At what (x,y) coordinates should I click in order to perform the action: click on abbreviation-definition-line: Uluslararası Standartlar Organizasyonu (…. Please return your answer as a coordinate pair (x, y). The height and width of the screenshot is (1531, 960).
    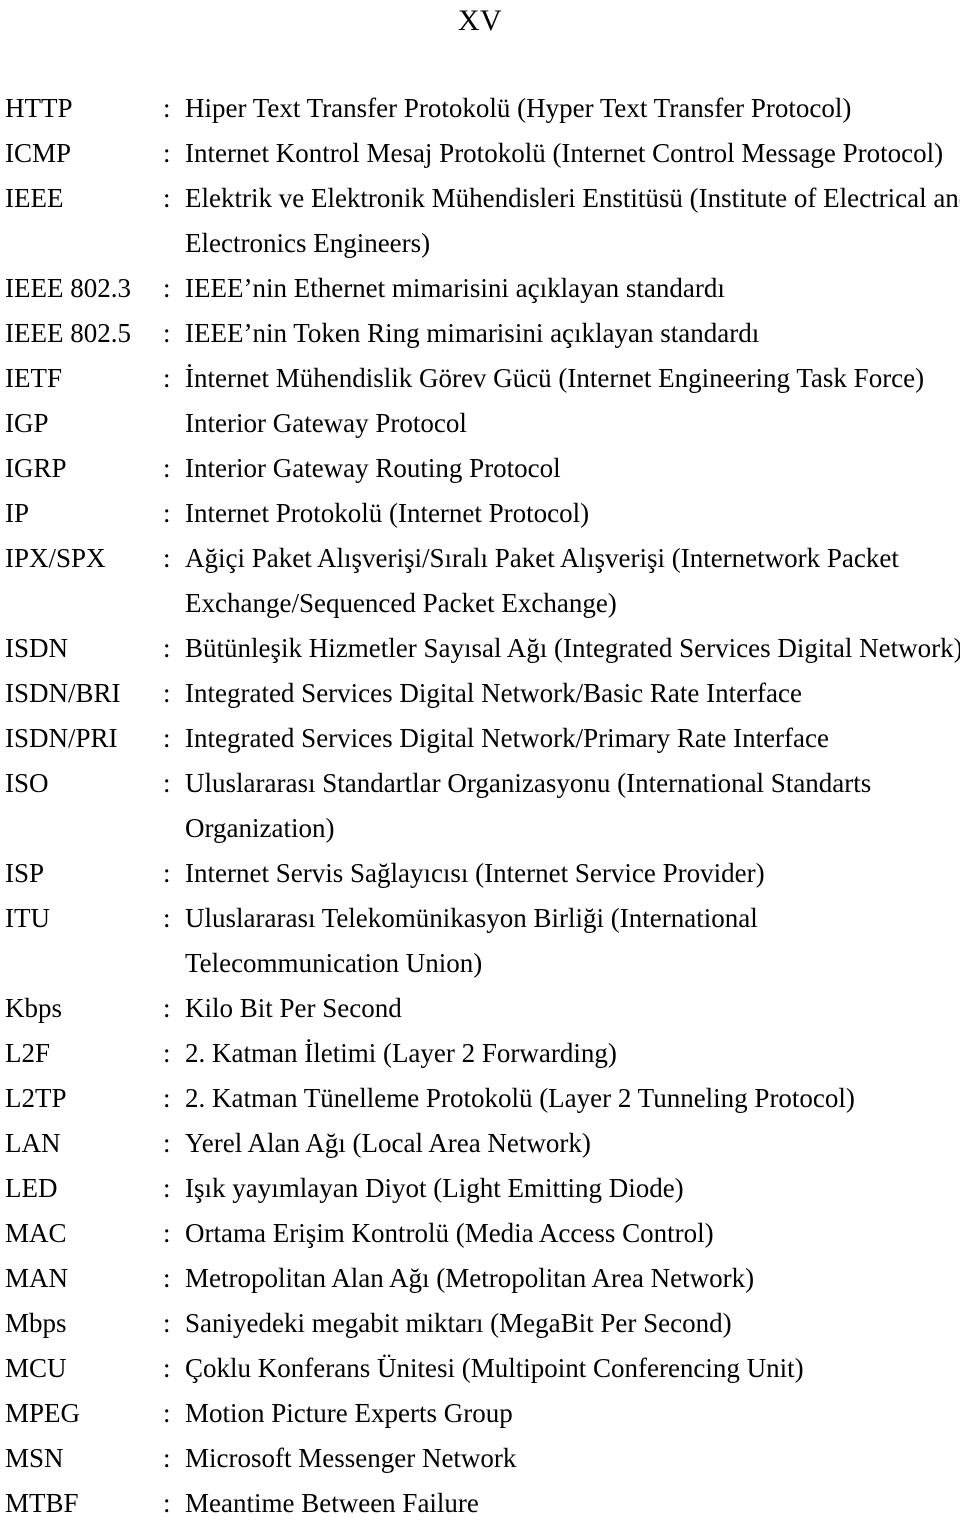
    Looking at the image, I should click on (528, 783).